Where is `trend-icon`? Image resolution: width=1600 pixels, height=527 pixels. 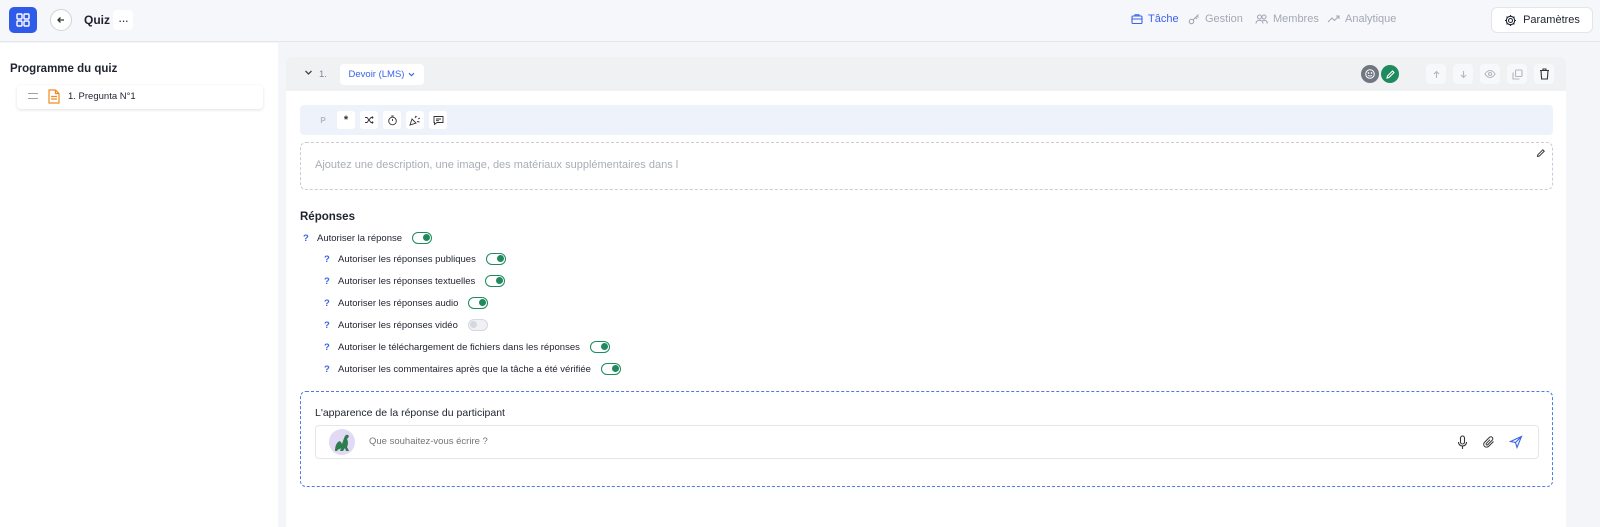 trend-icon is located at coordinates (1333, 19).